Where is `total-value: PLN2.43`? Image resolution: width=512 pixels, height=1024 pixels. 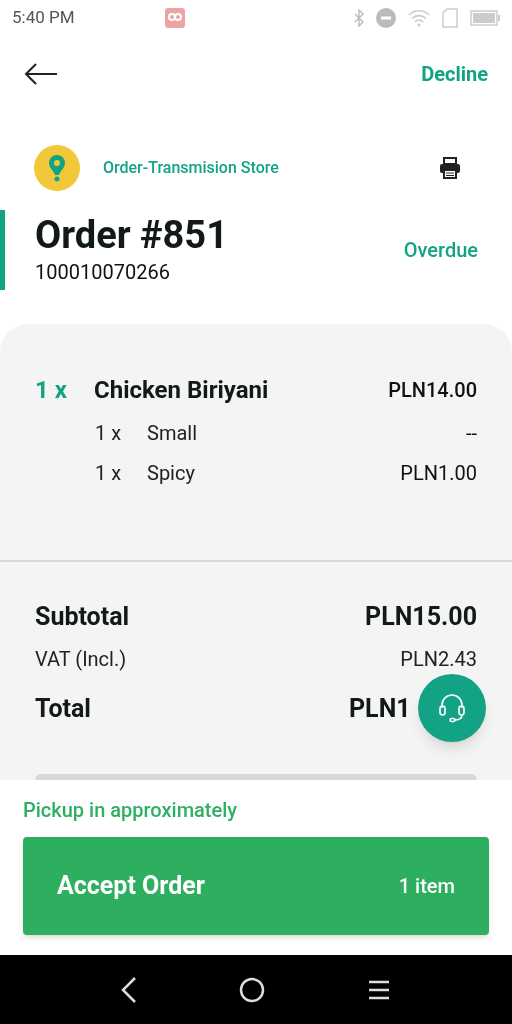
total-value: PLN2.43 is located at coordinates (438, 658).